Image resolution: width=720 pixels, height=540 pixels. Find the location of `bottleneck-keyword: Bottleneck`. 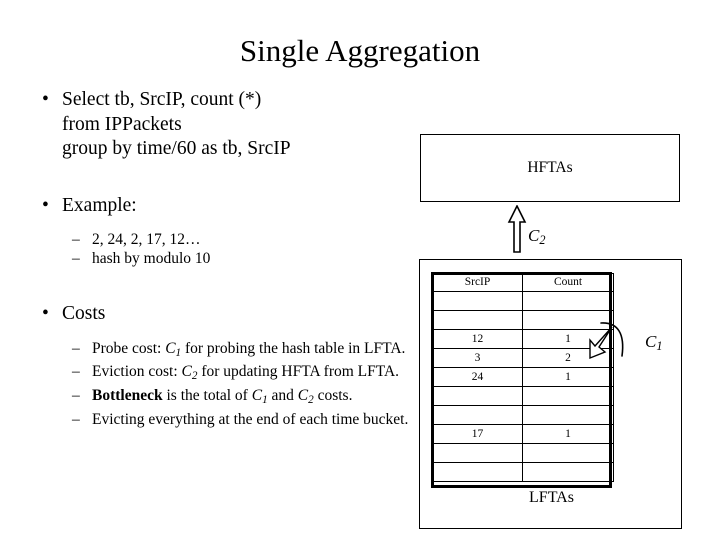

bottleneck-keyword: Bottleneck is located at coordinates (127, 396).